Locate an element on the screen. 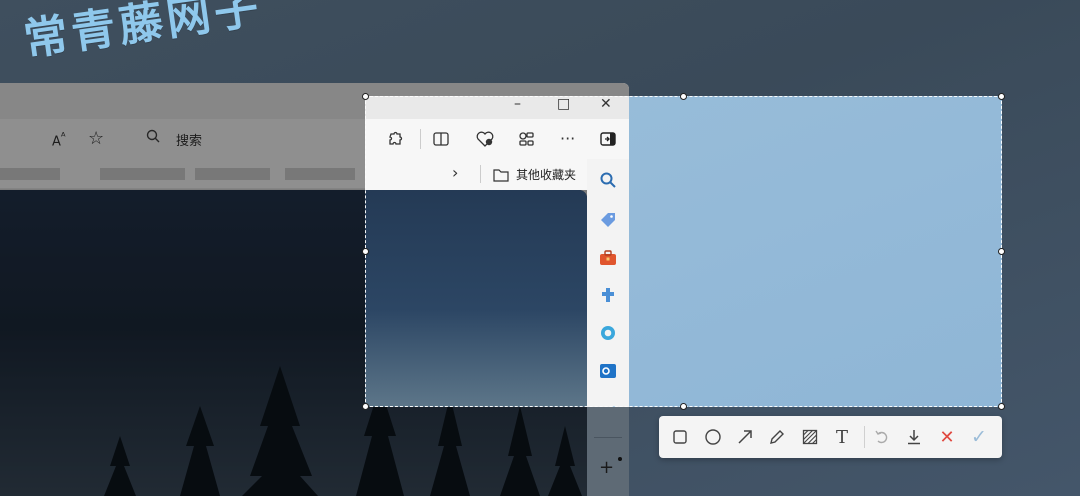 The width and height of the screenshot is (1080, 496). undo-icon is located at coordinates (882, 437).